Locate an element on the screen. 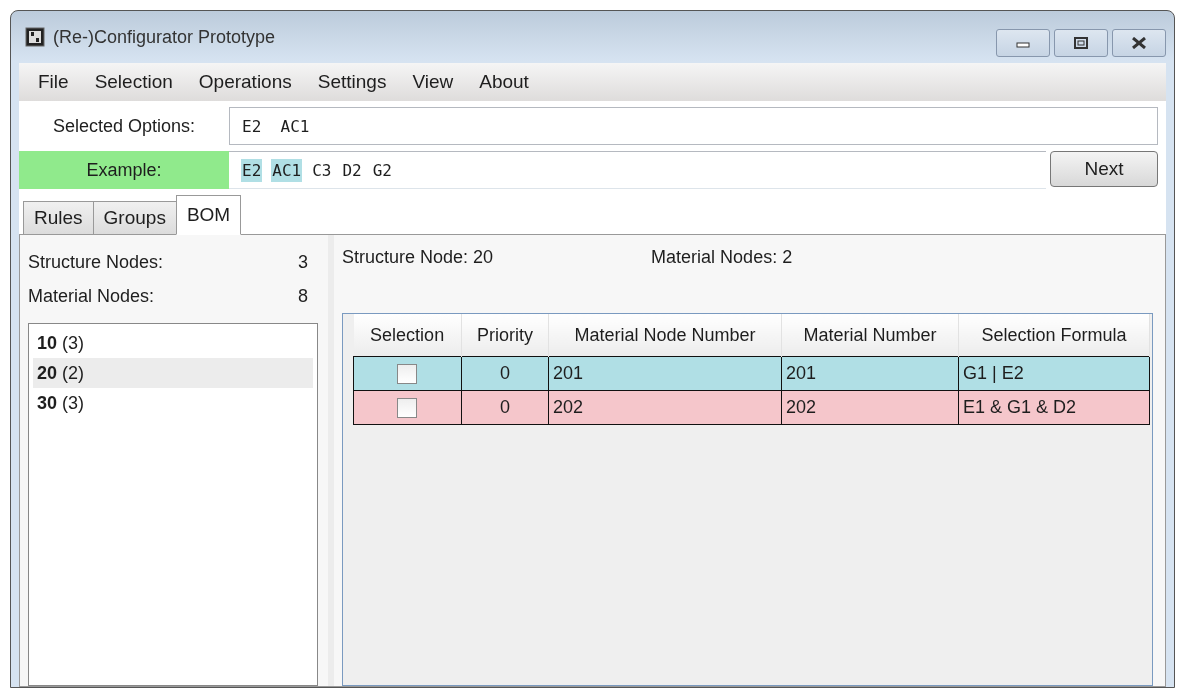 The image size is (1179, 688). tab: Rules is located at coordinates (58, 218).